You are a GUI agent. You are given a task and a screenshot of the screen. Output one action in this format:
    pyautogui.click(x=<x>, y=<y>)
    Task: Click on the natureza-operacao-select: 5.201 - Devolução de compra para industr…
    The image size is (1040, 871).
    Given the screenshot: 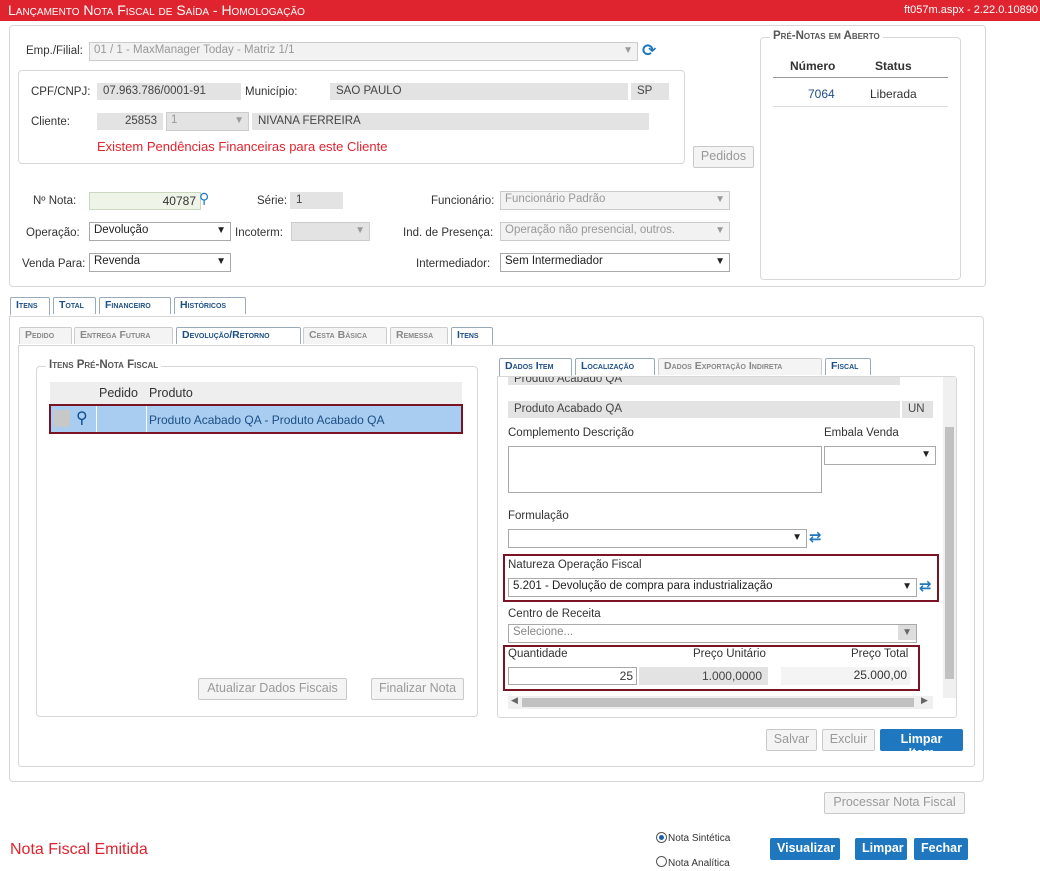 What is the action you would take?
    pyautogui.click(x=712, y=587)
    